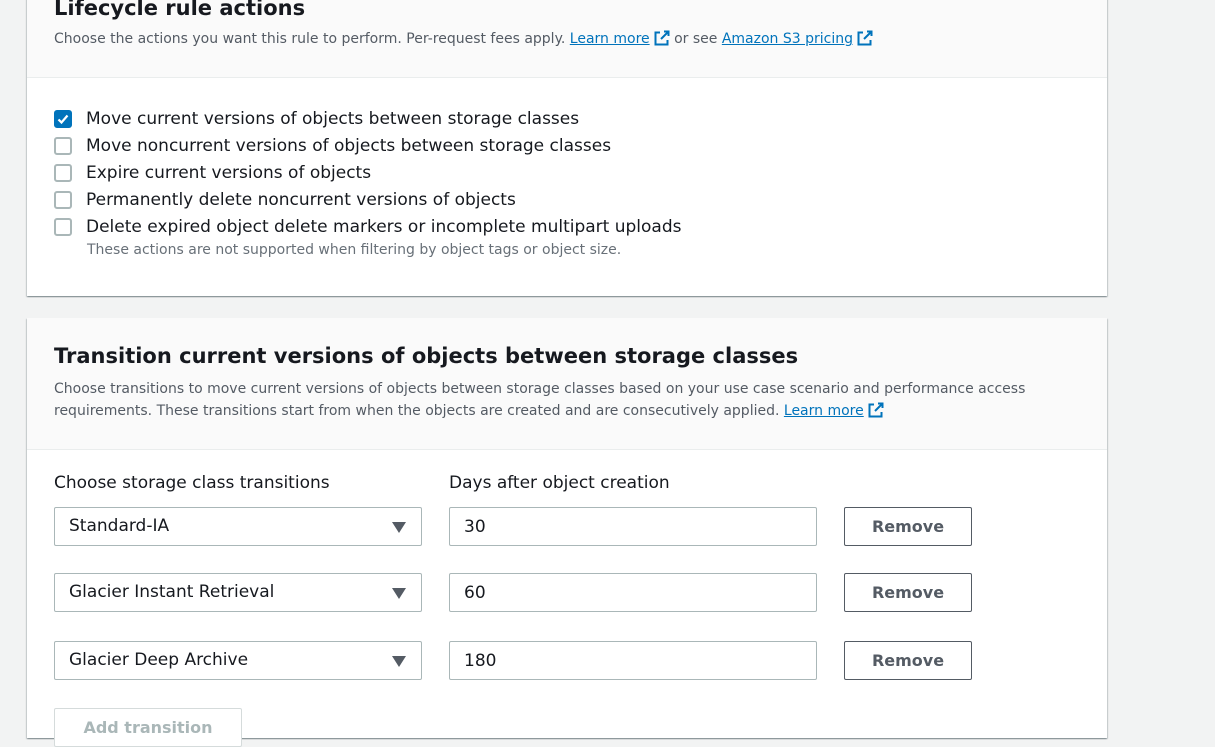 This screenshot has width=1215, height=747. I want to click on days-value: 60, so click(475, 593).